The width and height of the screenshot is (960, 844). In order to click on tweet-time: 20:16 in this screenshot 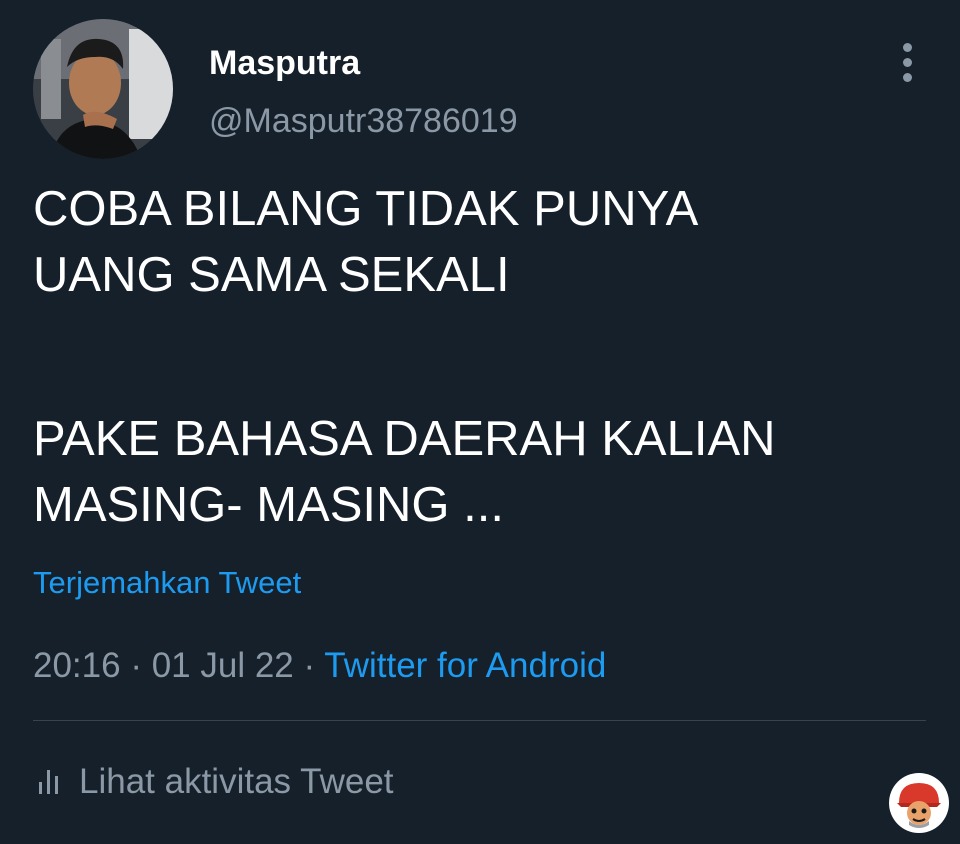, I will do `click(77, 665)`.